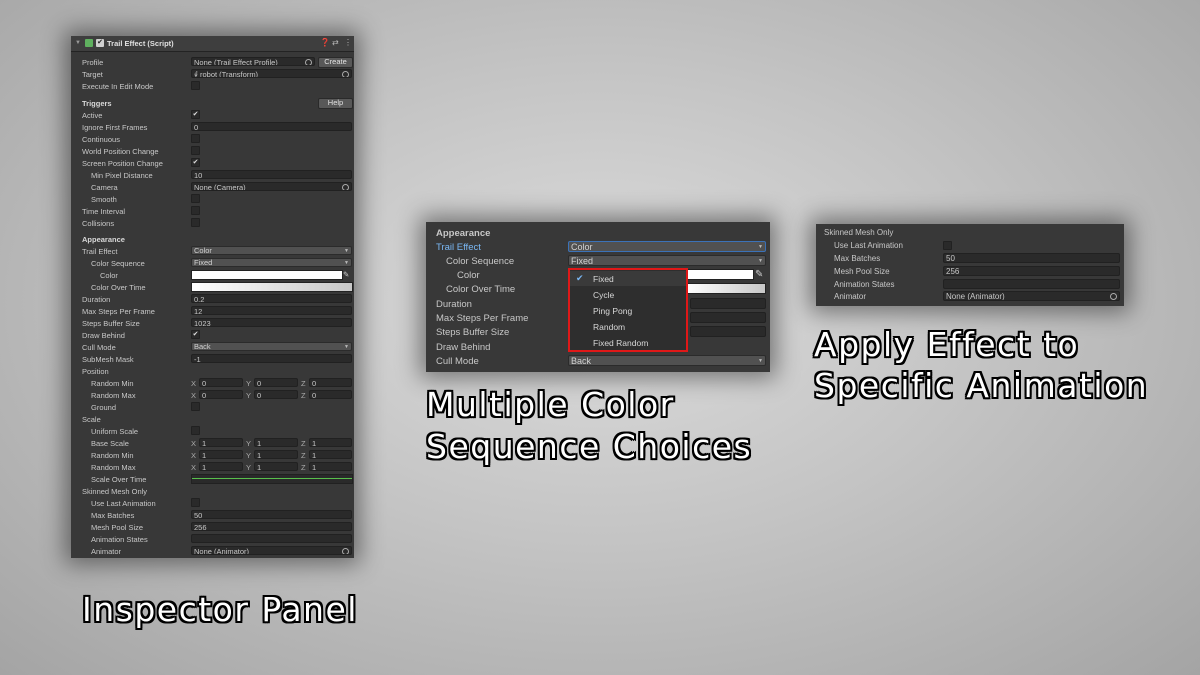 The width and height of the screenshot is (1200, 675). What do you see at coordinates (212, 223) in the screenshot?
I see `collisions-row: Collisions` at bounding box center [212, 223].